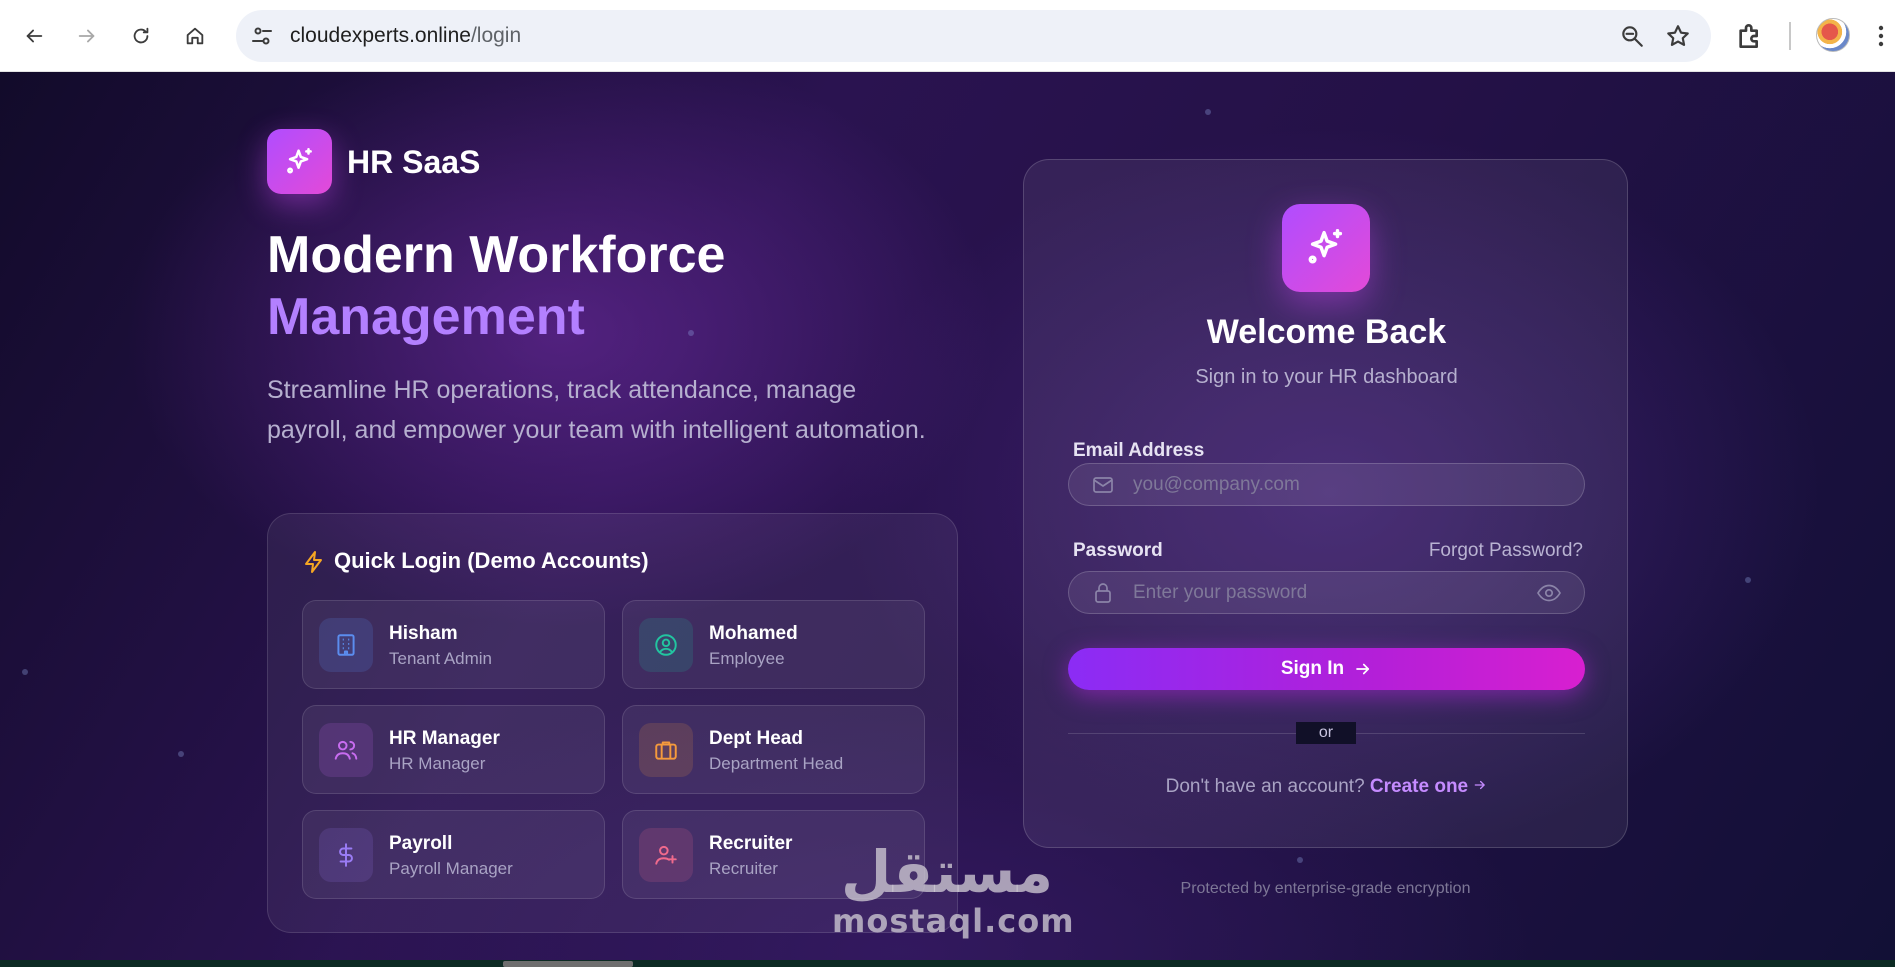 The width and height of the screenshot is (1895, 967). I want to click on account-name: Dept Head, so click(756, 738).